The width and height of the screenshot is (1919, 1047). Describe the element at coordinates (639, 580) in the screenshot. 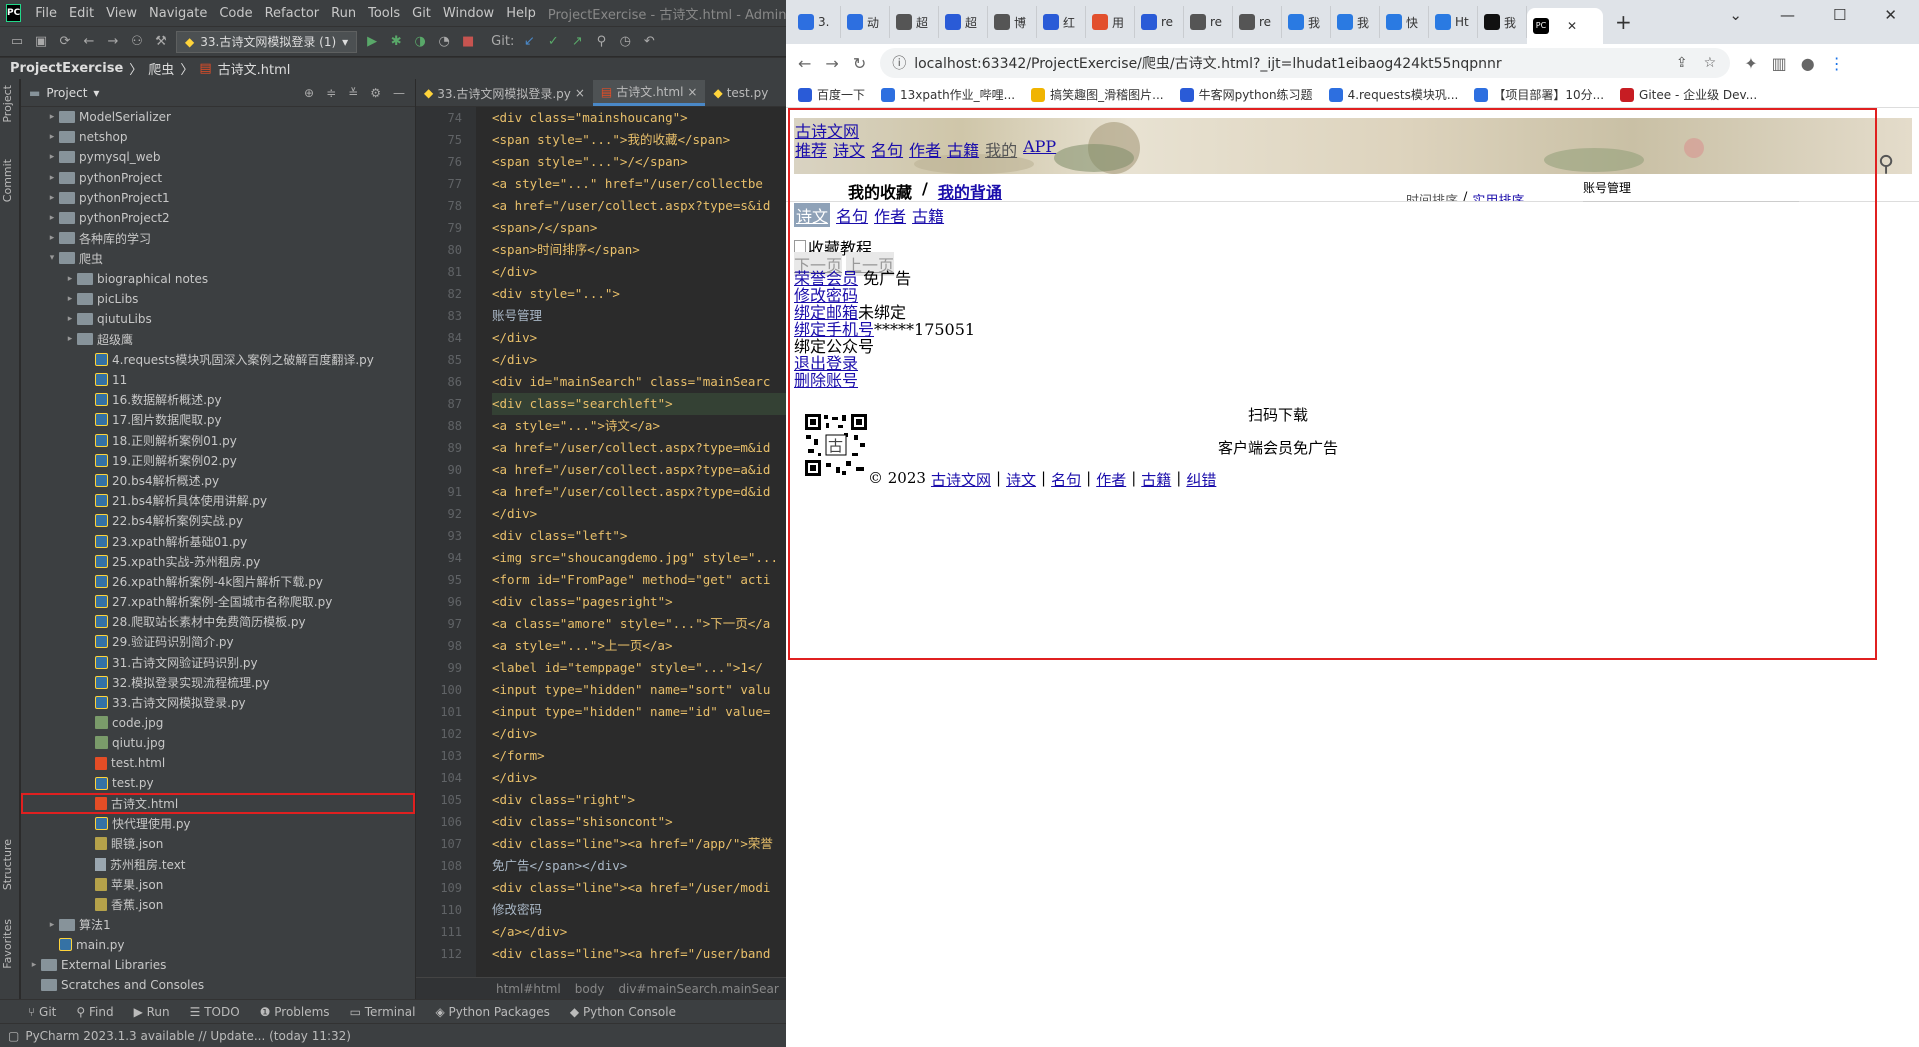

I see `code-line: <form id="FromPage" method="get" acti` at that location.